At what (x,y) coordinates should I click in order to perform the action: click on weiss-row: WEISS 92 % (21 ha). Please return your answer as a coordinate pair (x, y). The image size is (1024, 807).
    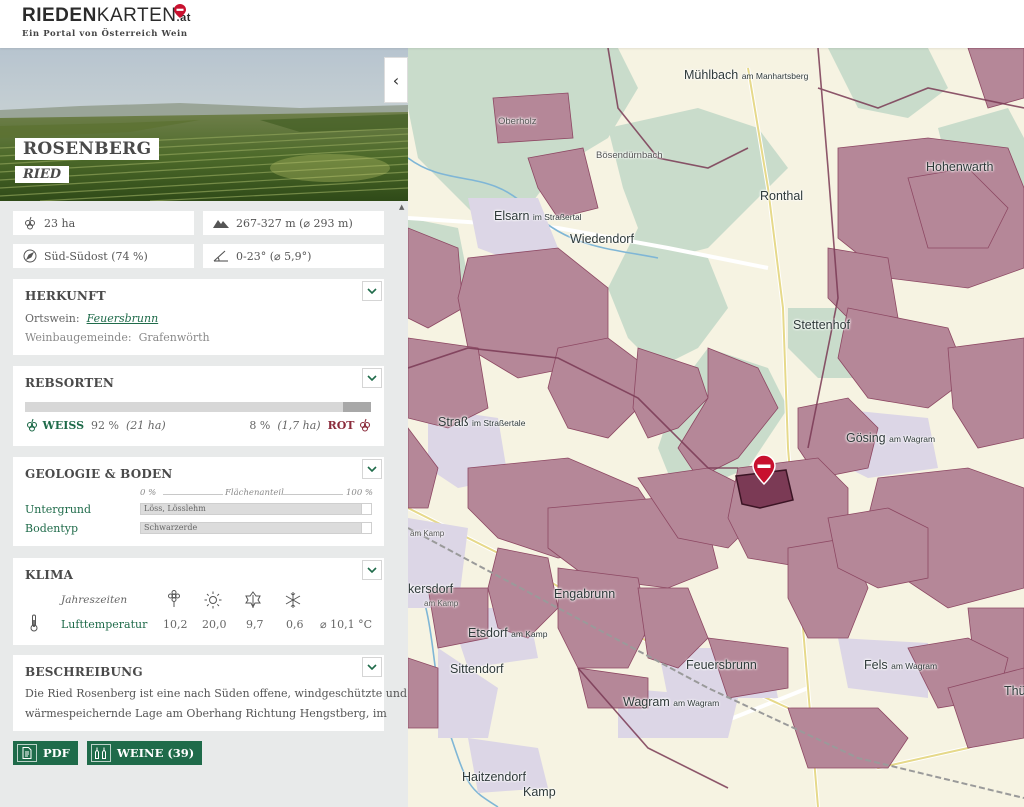
    Looking at the image, I should click on (95, 425).